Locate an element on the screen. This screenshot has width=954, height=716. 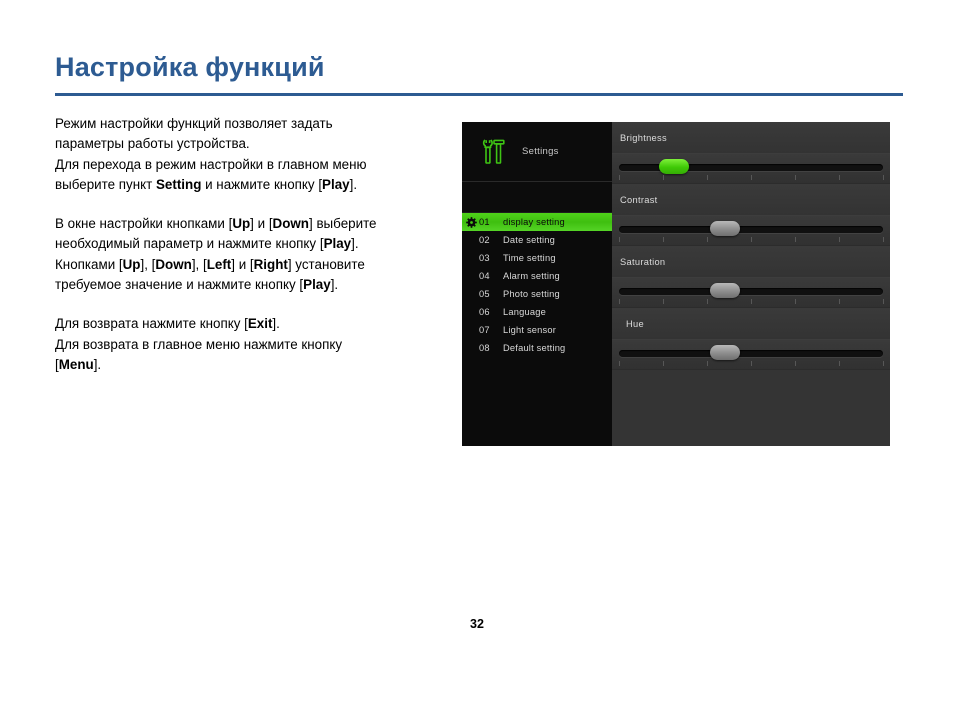
menu-item-alarm-setting: 04 Alarm setting is located at coordinates (537, 276).